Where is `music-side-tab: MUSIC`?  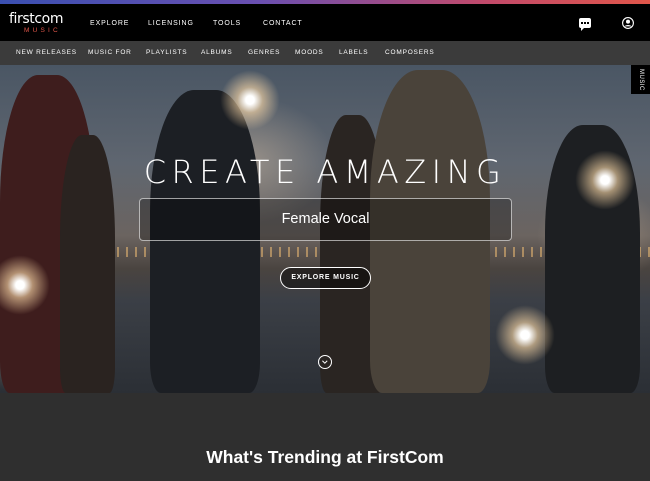 music-side-tab: MUSIC is located at coordinates (640, 79).